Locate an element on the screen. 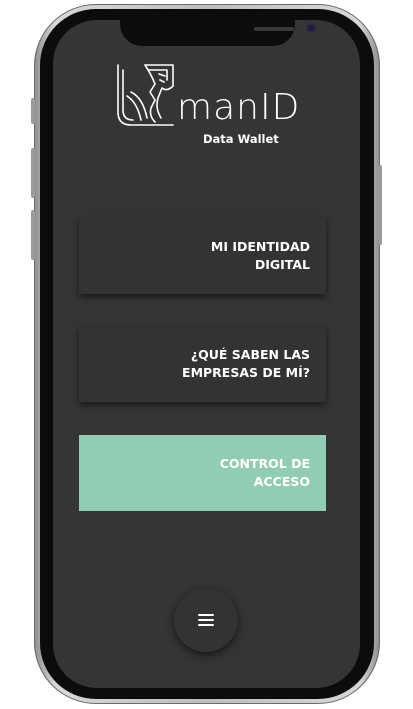 Image resolution: width=413 pixels, height=709 pixels. speaker-grille is located at coordinates (274, 29).